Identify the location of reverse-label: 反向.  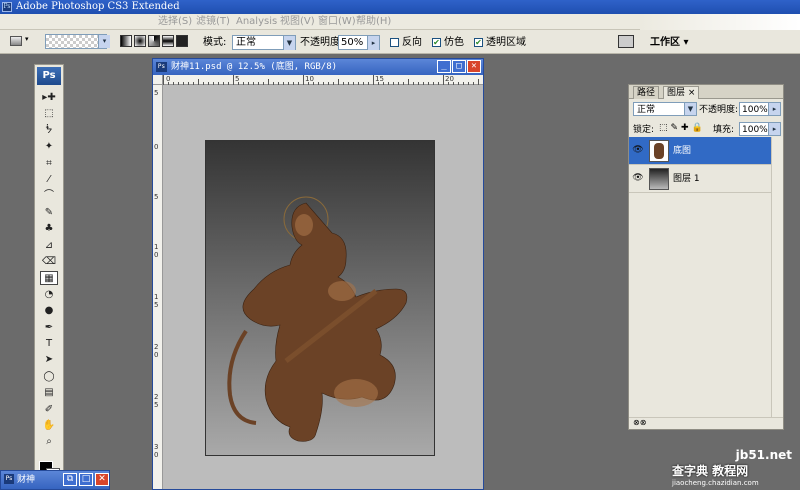
(412, 42).